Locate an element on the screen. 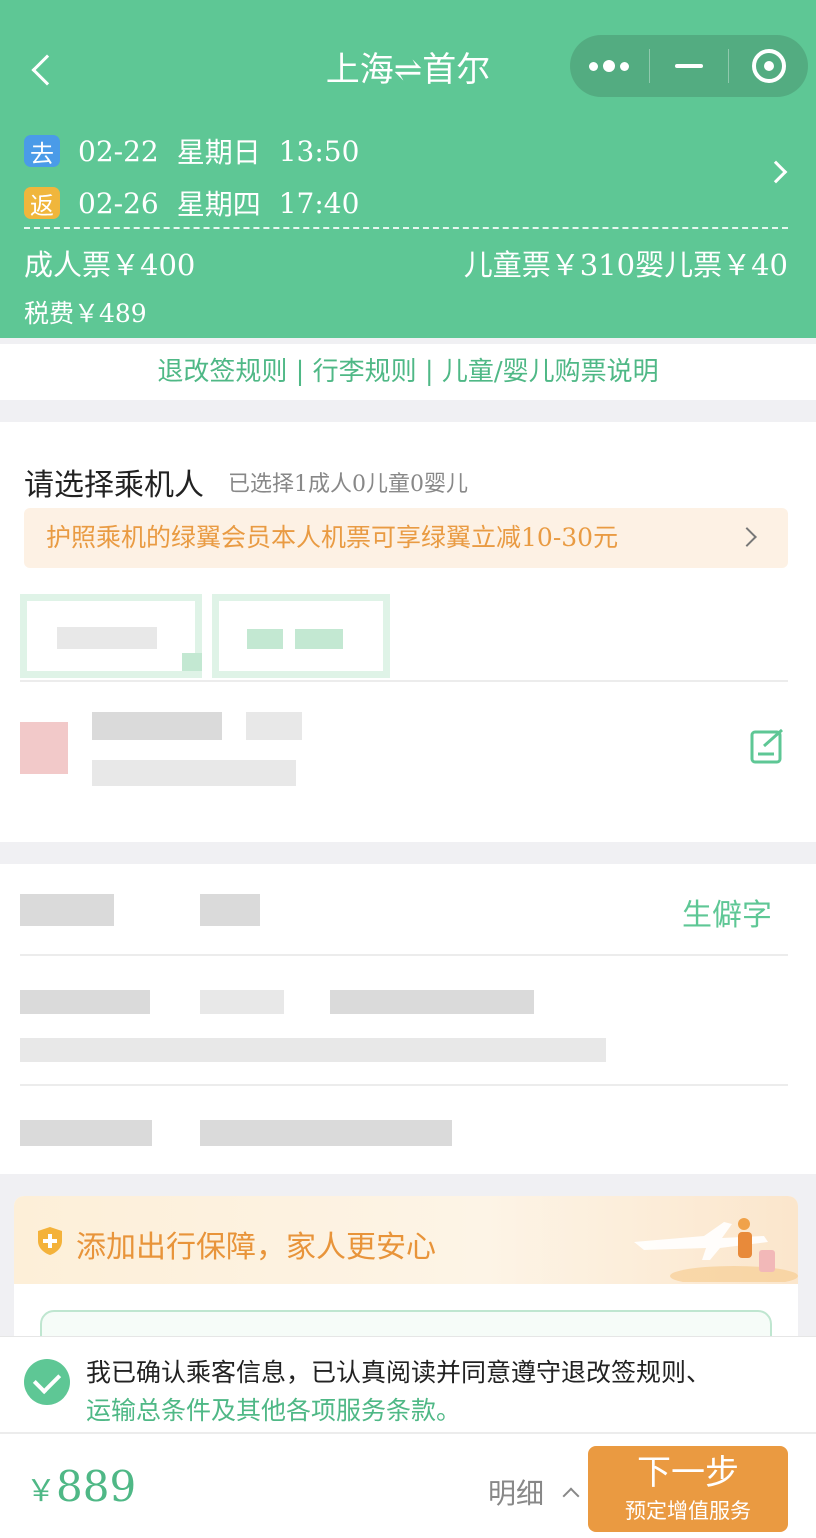 This screenshot has height=1538, width=816. edit-icon is located at coordinates (768, 746).